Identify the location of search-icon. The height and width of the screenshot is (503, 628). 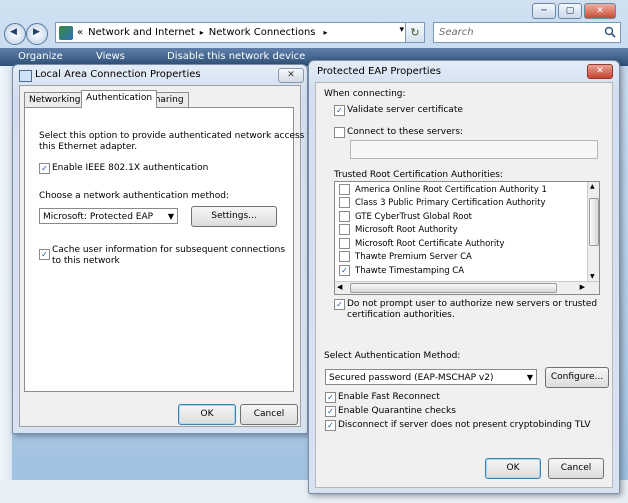
(610, 32).